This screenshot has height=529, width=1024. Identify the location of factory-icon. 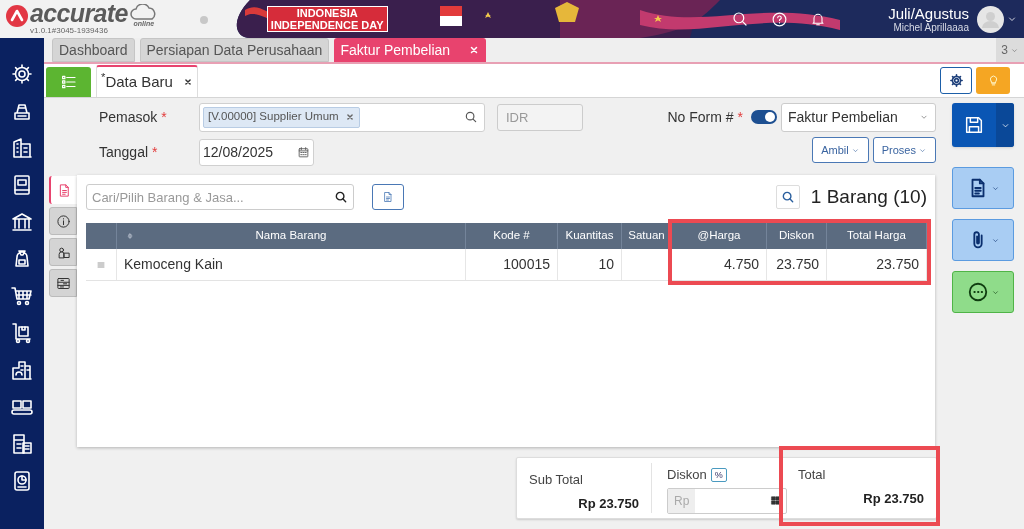
(22, 370).